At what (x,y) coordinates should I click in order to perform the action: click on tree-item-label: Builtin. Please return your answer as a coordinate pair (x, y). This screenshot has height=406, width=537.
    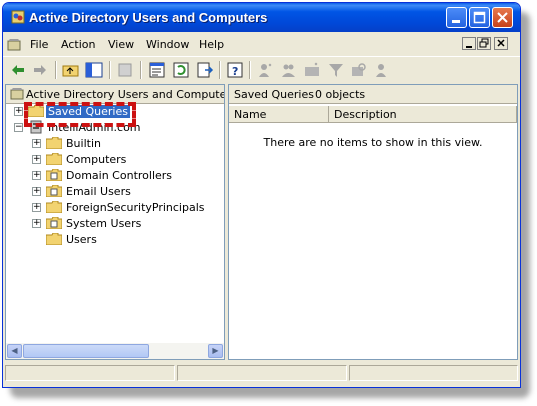
    Looking at the image, I should click on (83, 143).